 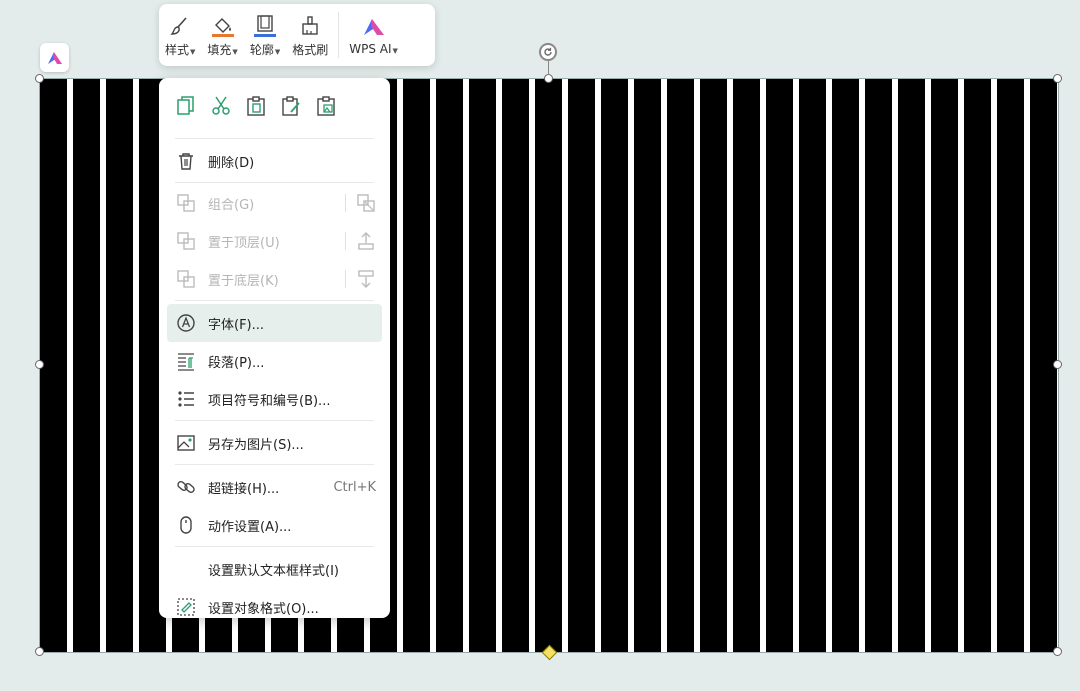 I want to click on fill-label: 填充, so click(x=219, y=49).